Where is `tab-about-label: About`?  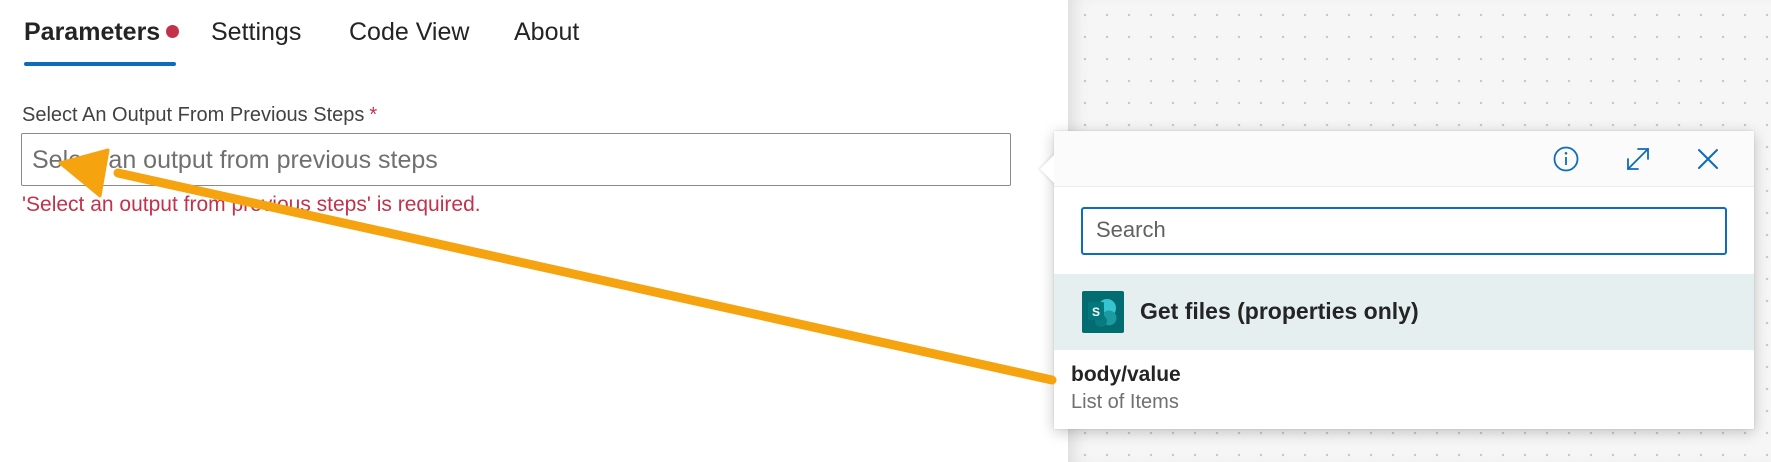
tab-about-label: About is located at coordinates (547, 32).